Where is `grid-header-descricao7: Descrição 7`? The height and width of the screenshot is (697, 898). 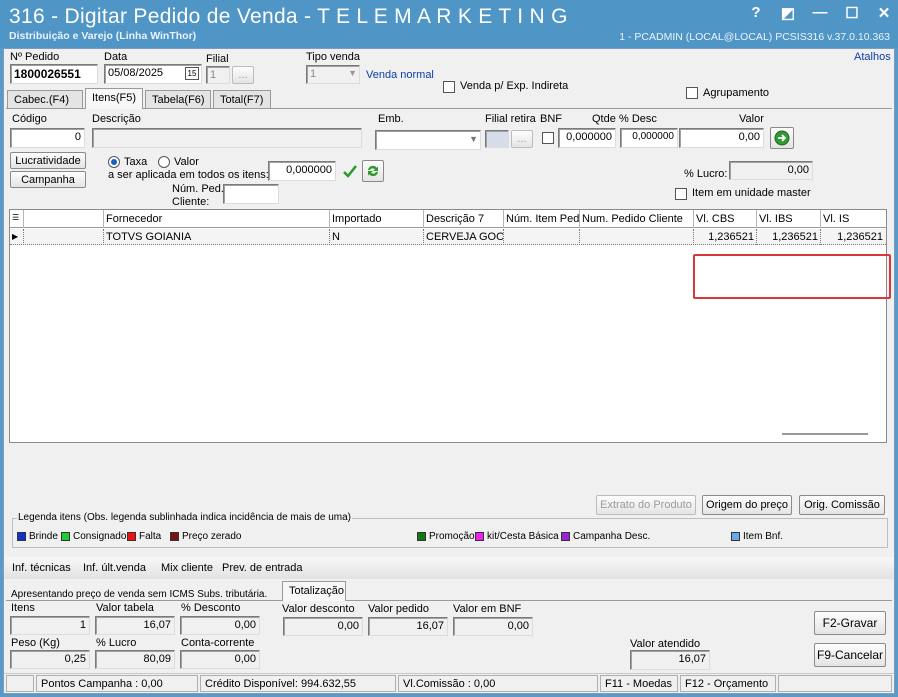 grid-header-descricao7: Descrição 7 is located at coordinates (464, 219).